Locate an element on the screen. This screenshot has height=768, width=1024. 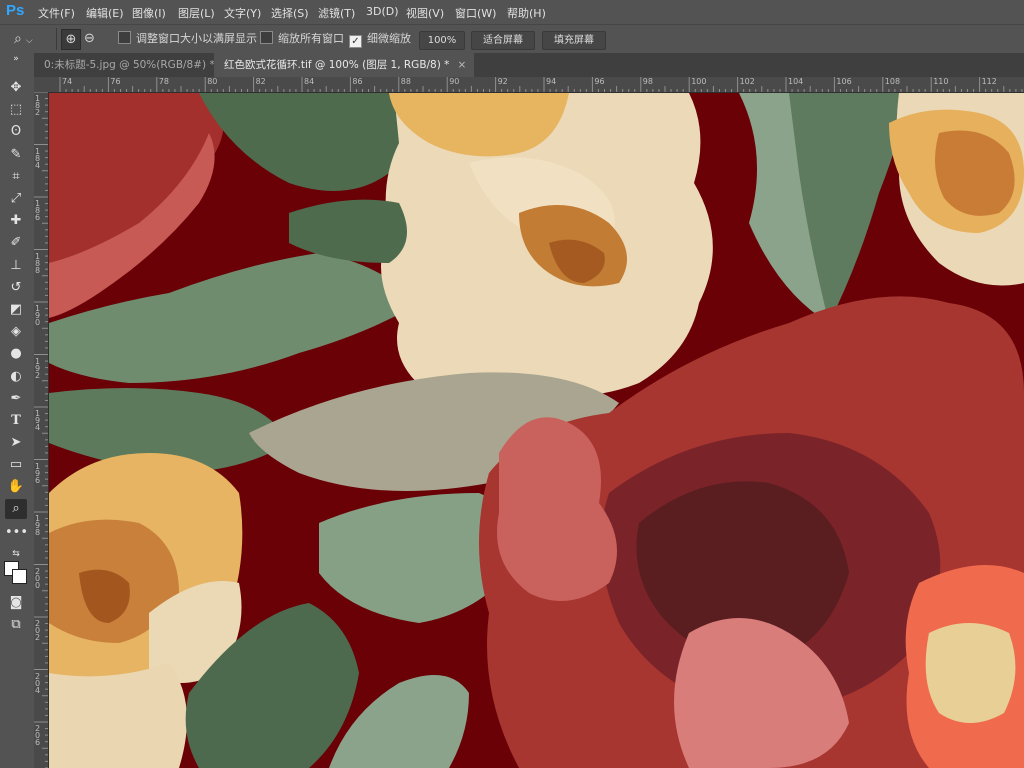
ruler-label: 102 is located at coordinates (747, 81).